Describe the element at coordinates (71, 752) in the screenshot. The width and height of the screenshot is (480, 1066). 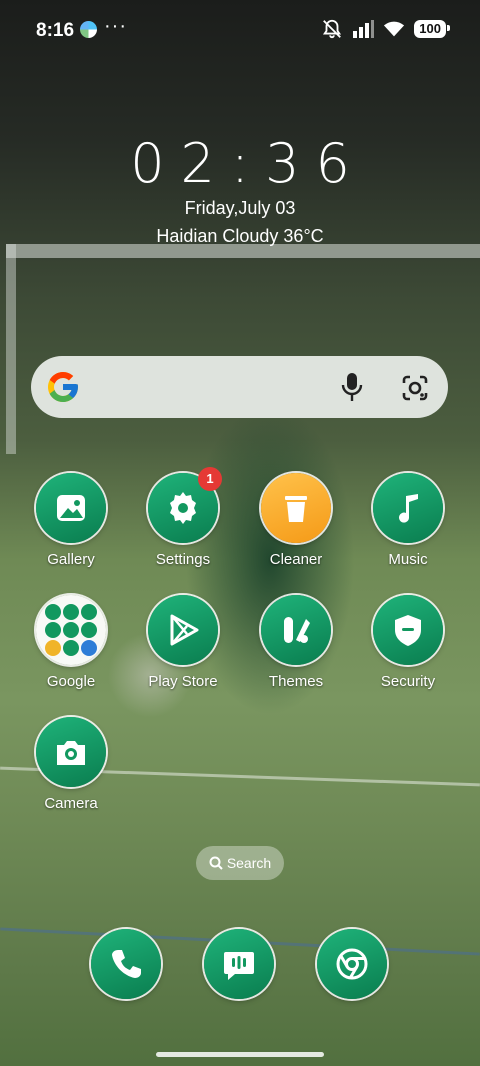
I see `camera-icon` at that location.